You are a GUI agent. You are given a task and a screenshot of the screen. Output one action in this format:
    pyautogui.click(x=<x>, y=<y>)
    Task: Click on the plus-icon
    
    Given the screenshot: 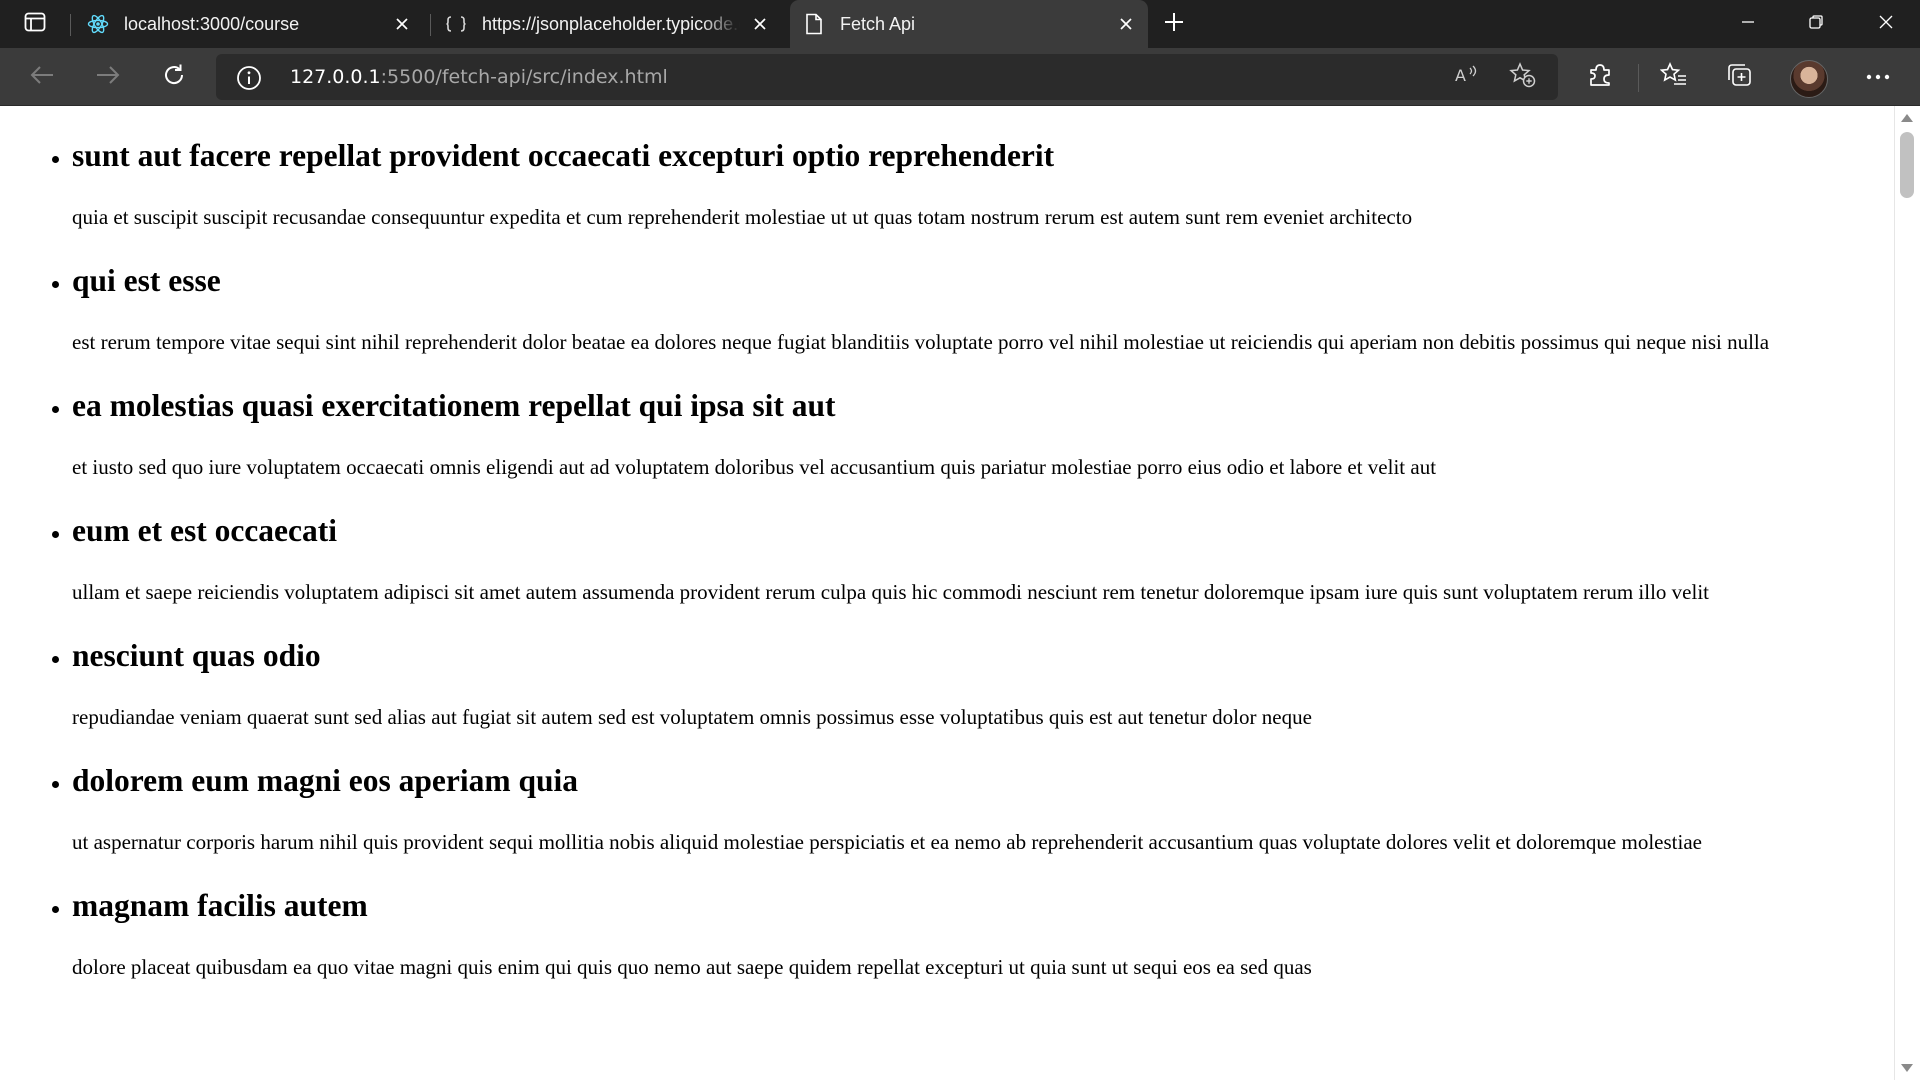 What is the action you would take?
    pyautogui.click(x=1174, y=24)
    